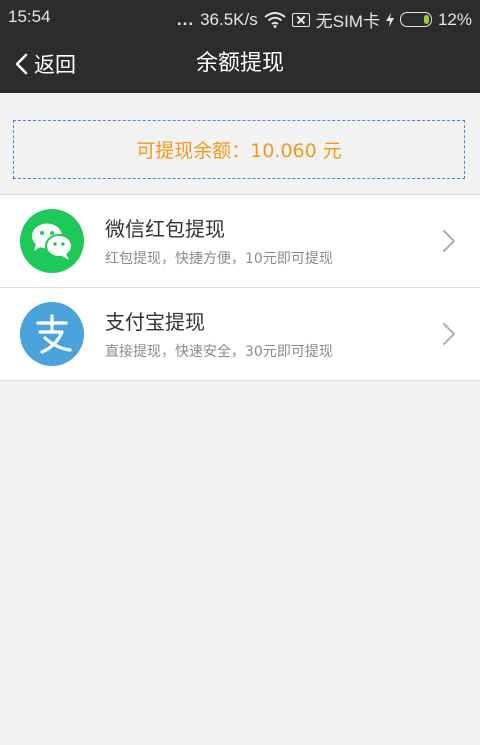  I want to click on option-title: 支付宝提现, so click(155, 322).